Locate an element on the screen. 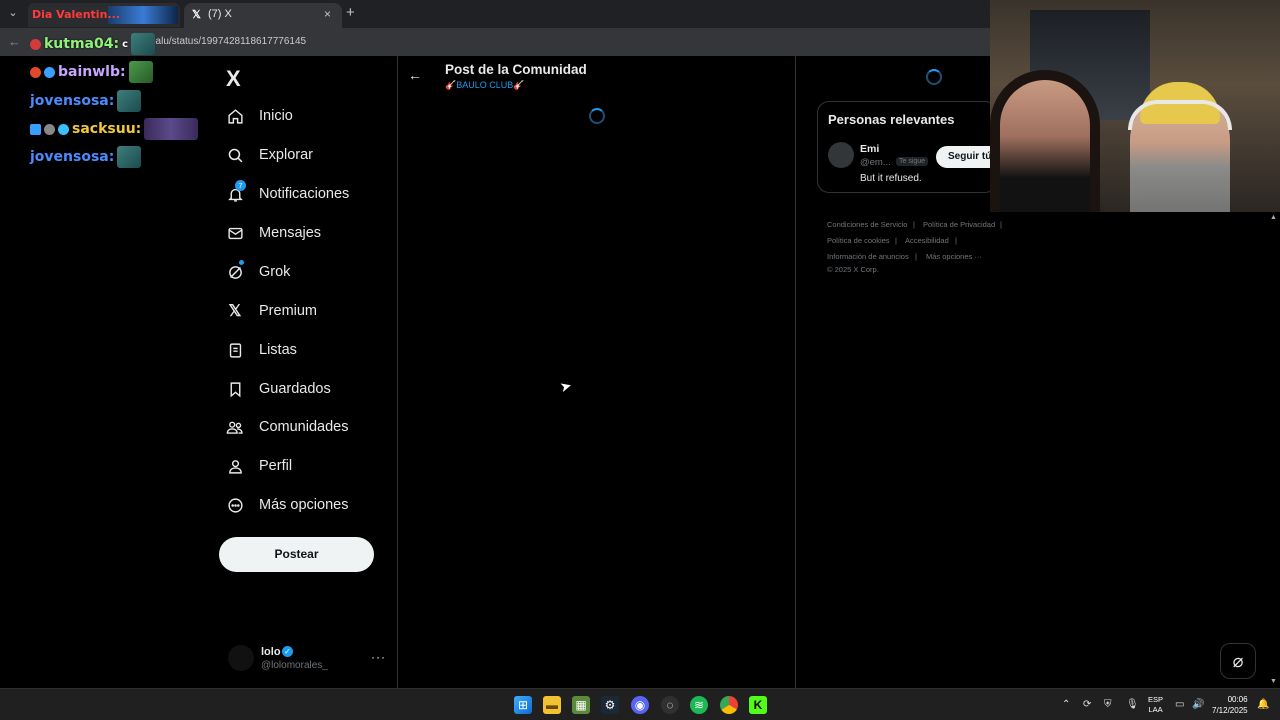  account-more-button: ··· is located at coordinates (378, 657).